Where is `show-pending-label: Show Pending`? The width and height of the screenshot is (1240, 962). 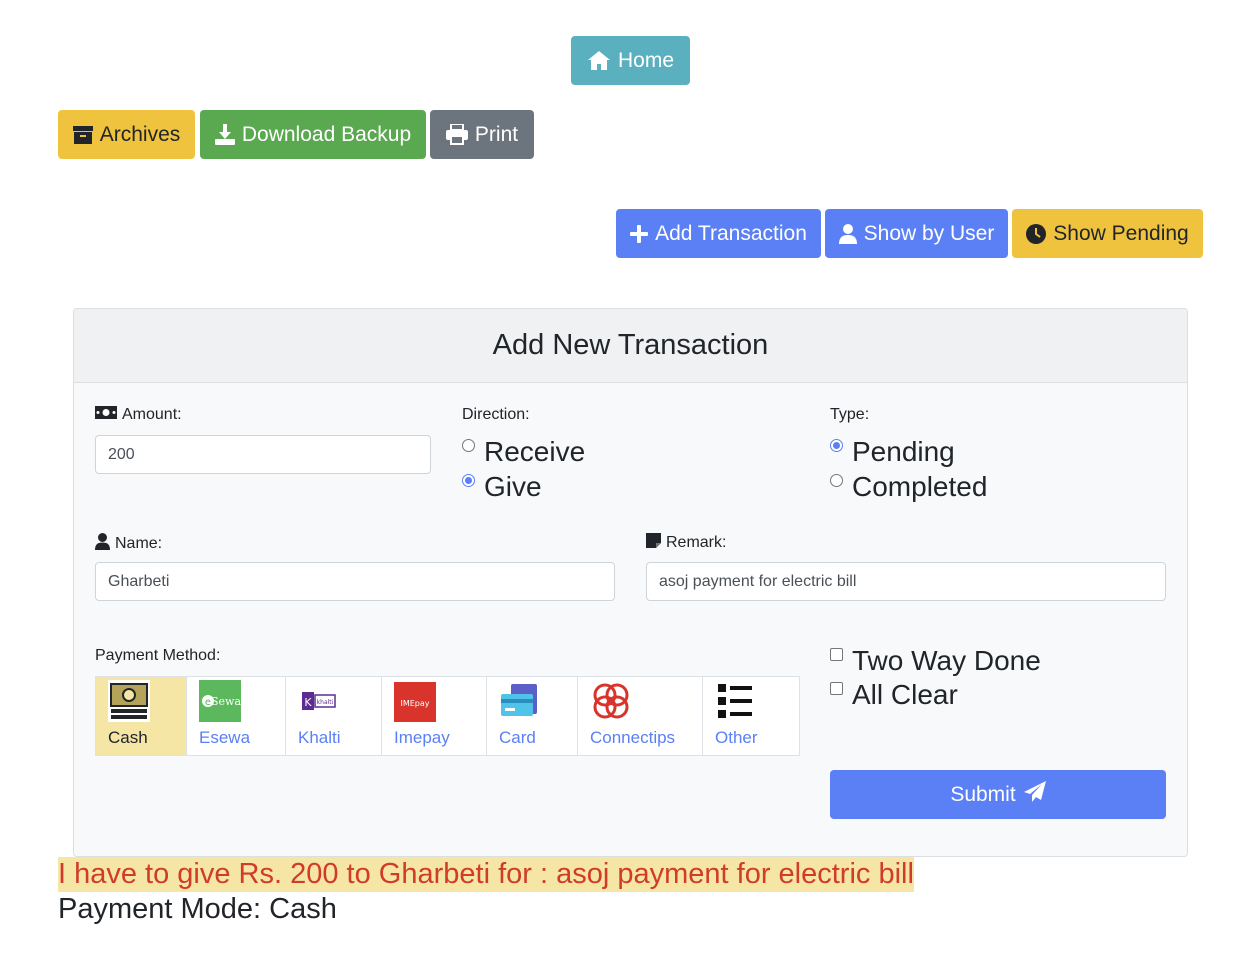 show-pending-label: Show Pending is located at coordinates (1121, 233).